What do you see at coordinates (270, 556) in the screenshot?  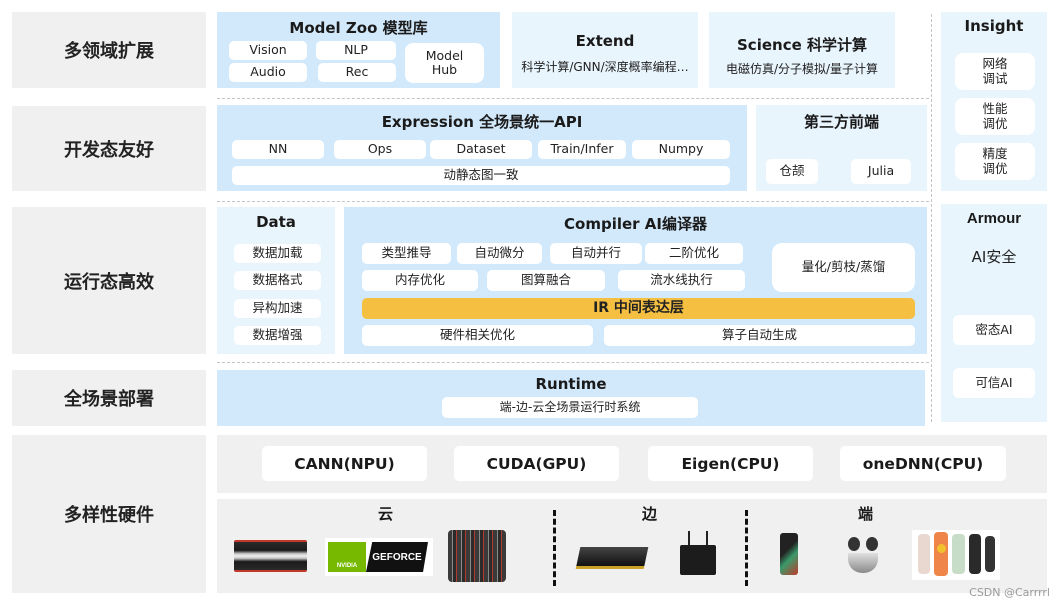 I see `server-image` at bounding box center [270, 556].